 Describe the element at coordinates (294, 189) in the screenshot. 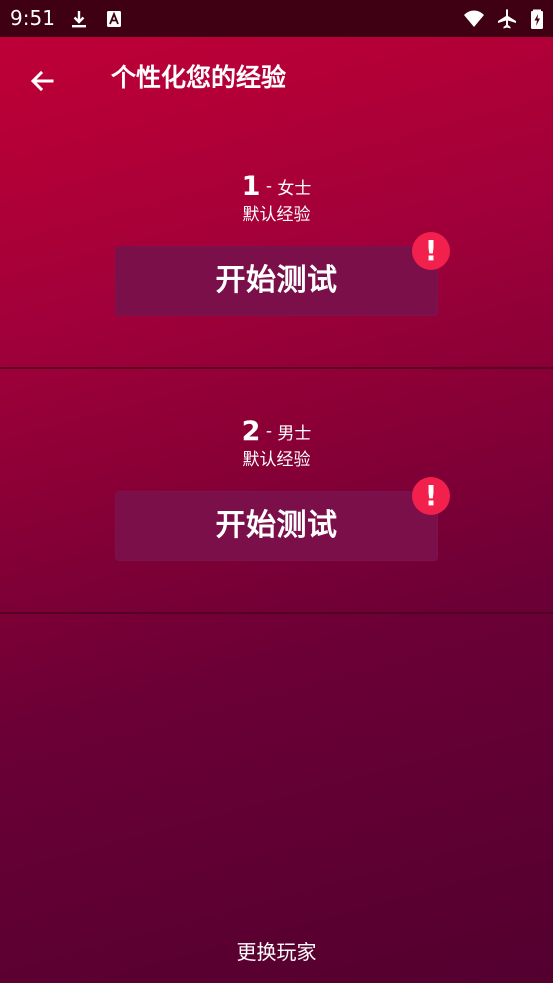

I see `profile-gender: 女士` at that location.